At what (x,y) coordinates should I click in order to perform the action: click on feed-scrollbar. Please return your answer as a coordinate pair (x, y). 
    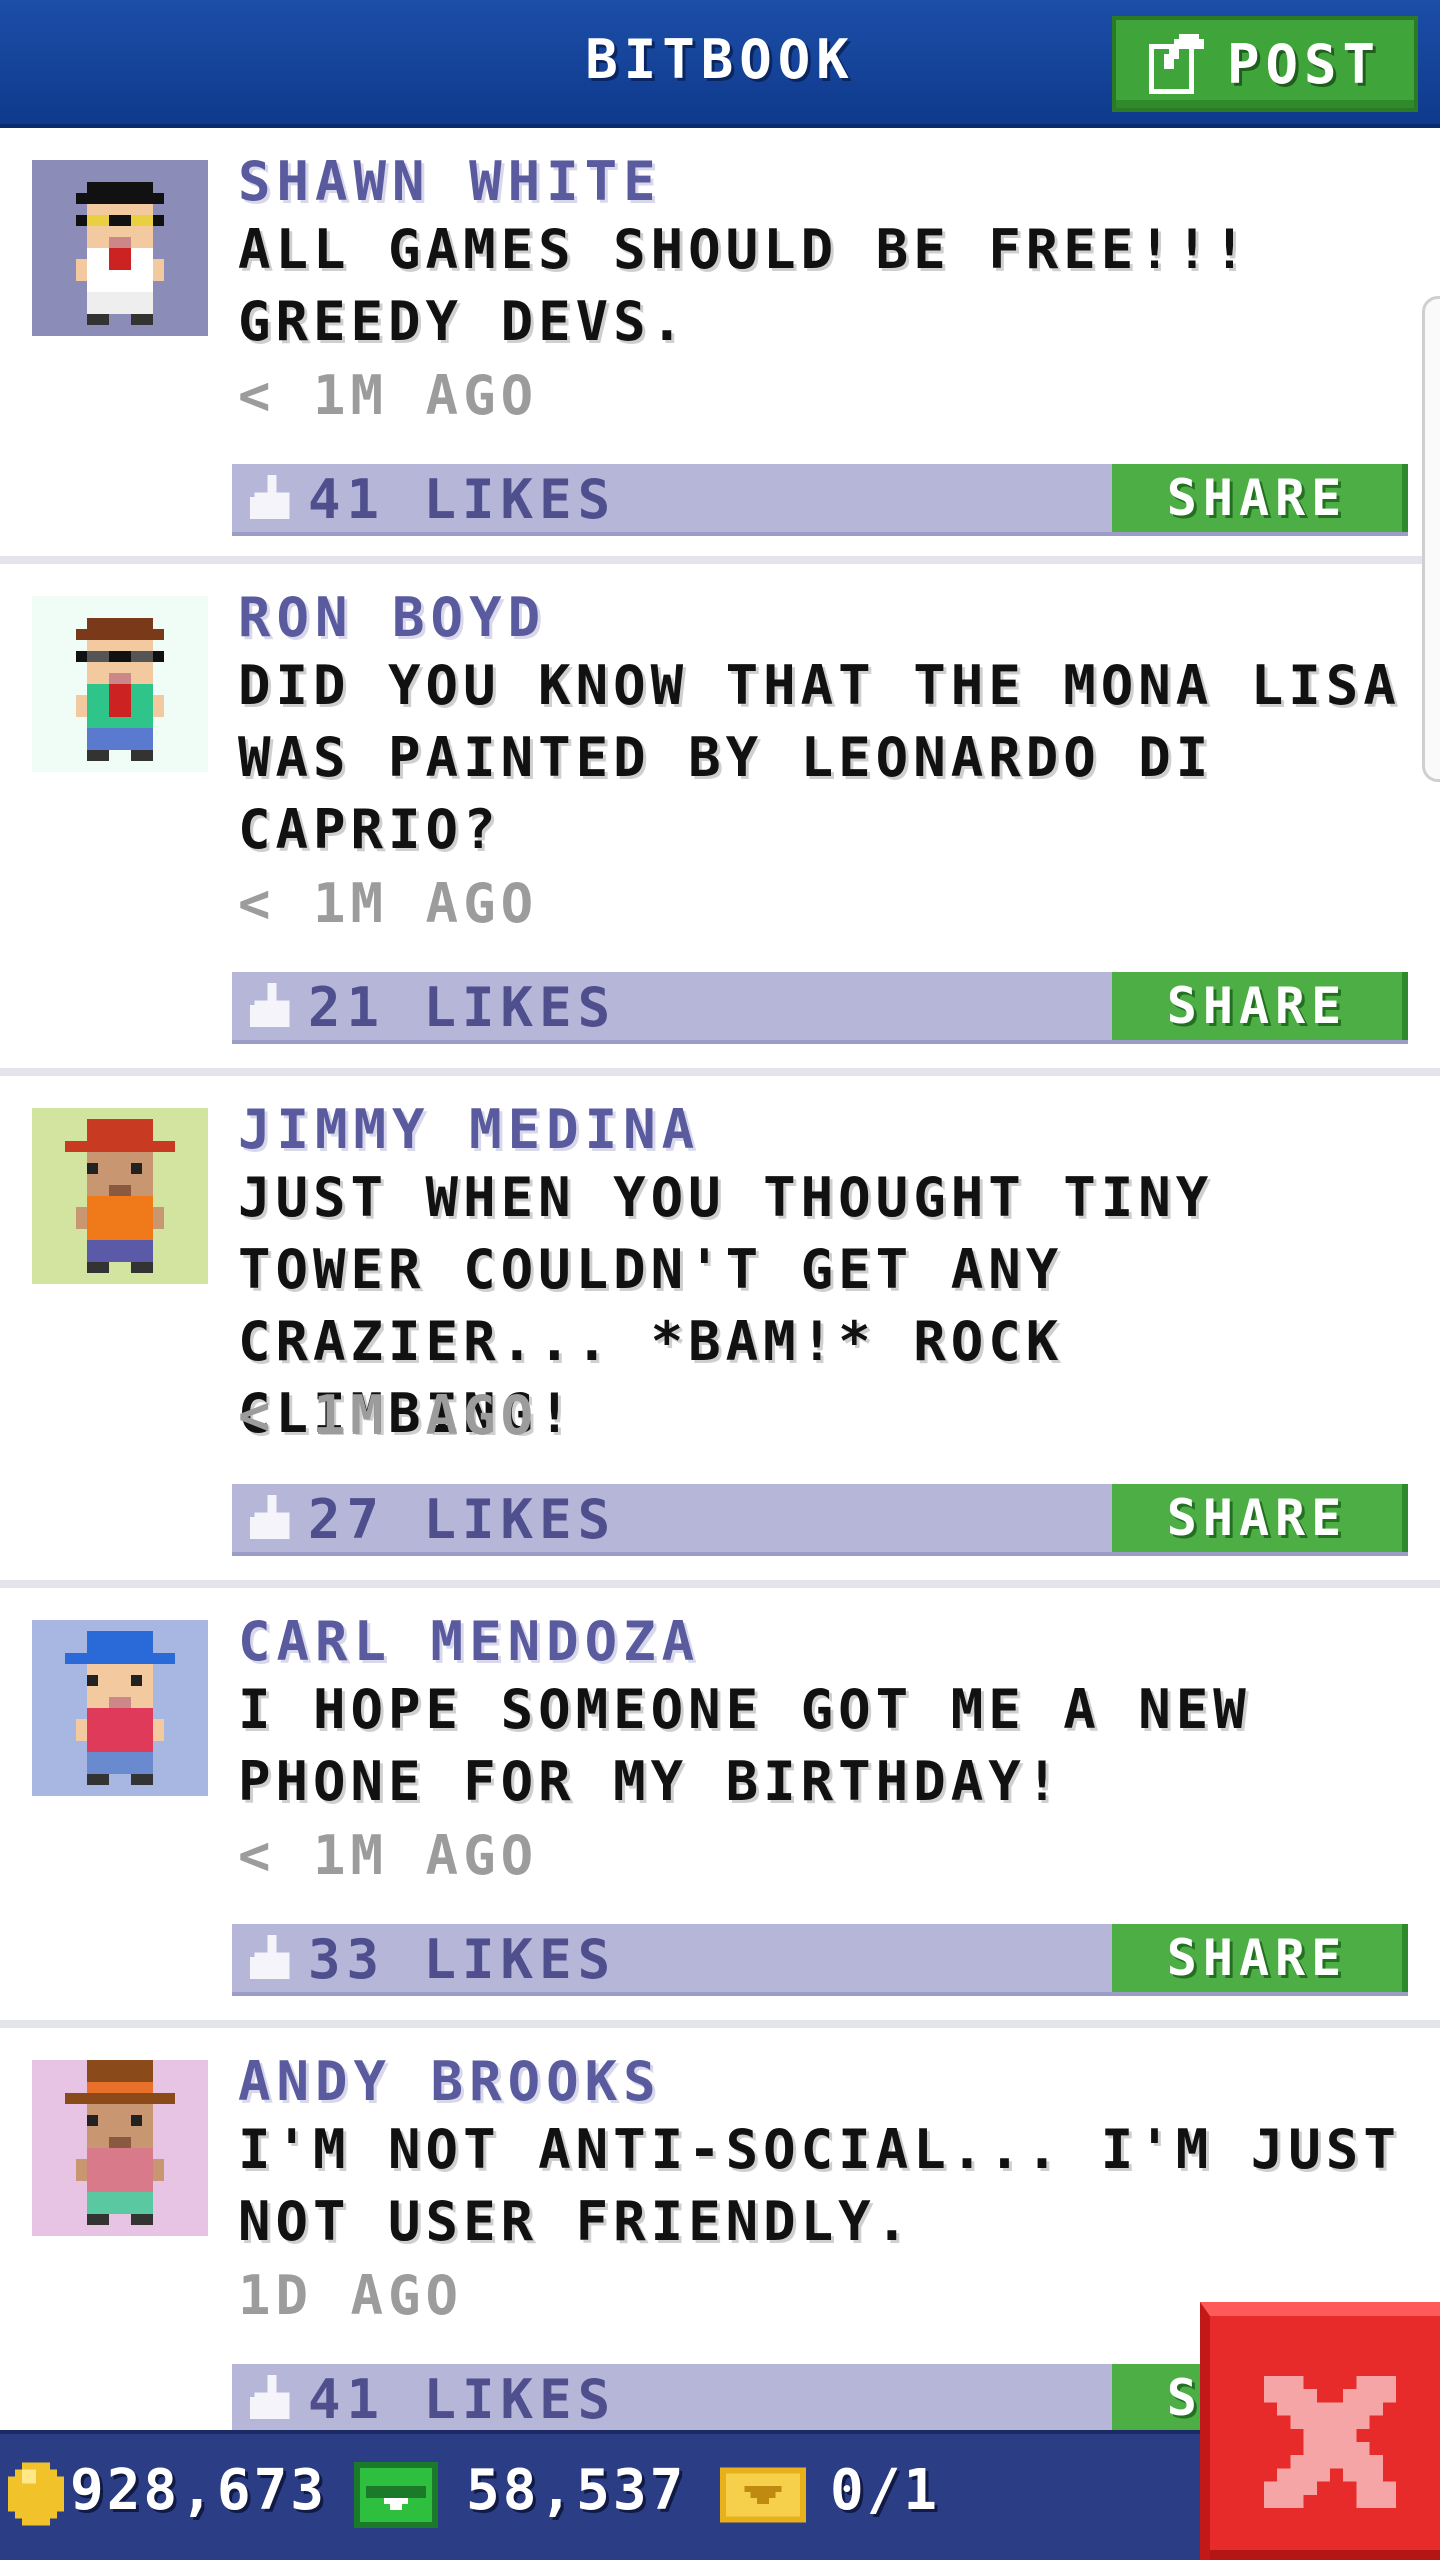
    Looking at the image, I should click on (1431, 539).